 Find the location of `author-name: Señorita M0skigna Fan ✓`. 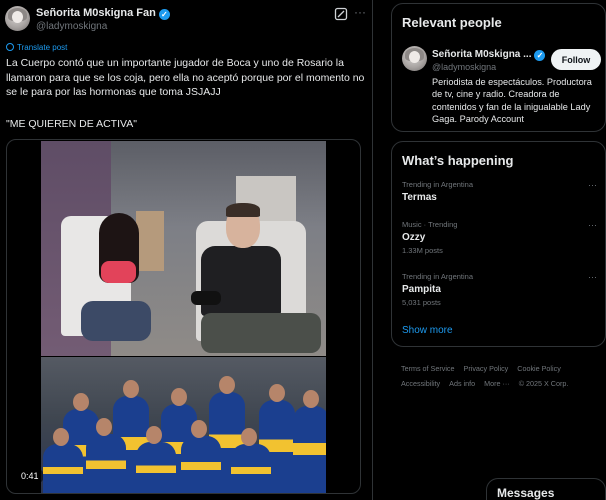

author-name: Señorita M0skigna Fan ✓ is located at coordinates (103, 13).